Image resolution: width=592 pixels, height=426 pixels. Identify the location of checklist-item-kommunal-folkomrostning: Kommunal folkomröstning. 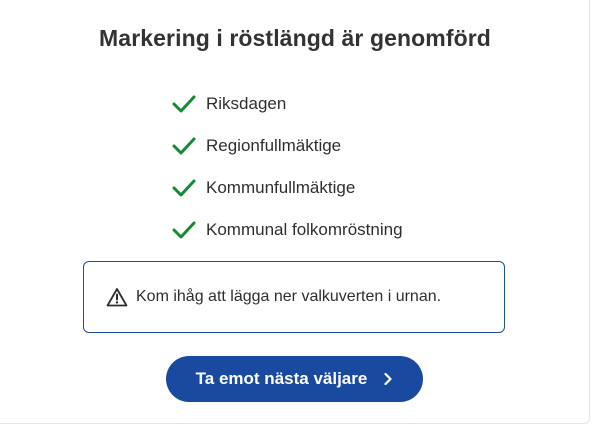
(287, 230).